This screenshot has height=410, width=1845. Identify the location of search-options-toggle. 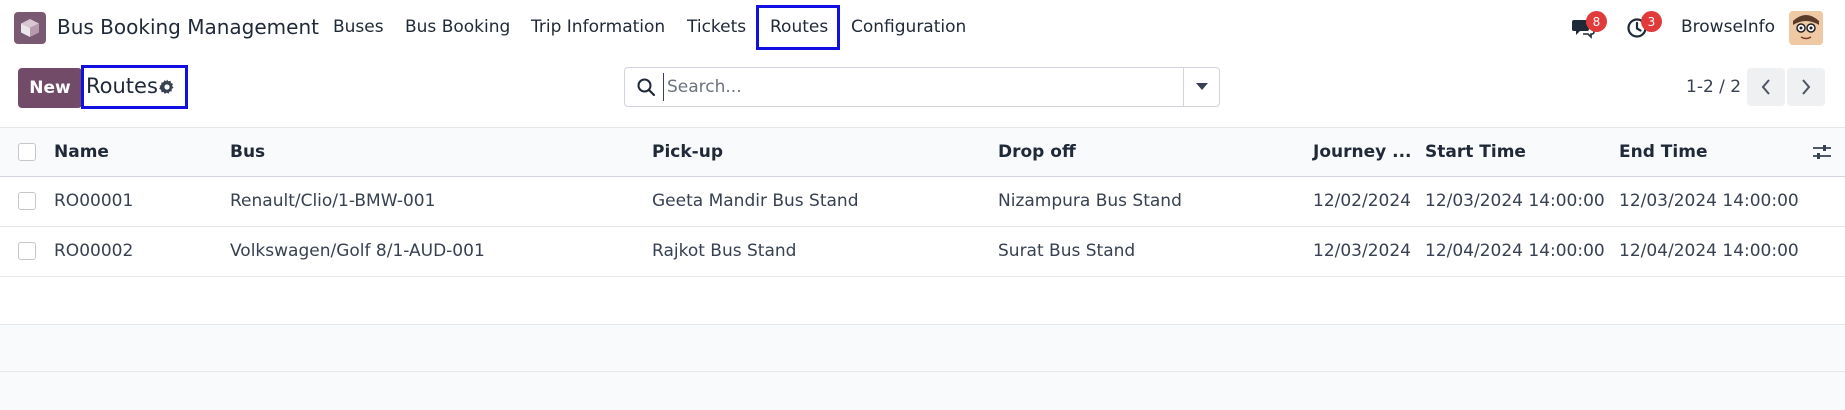
(1201, 87).